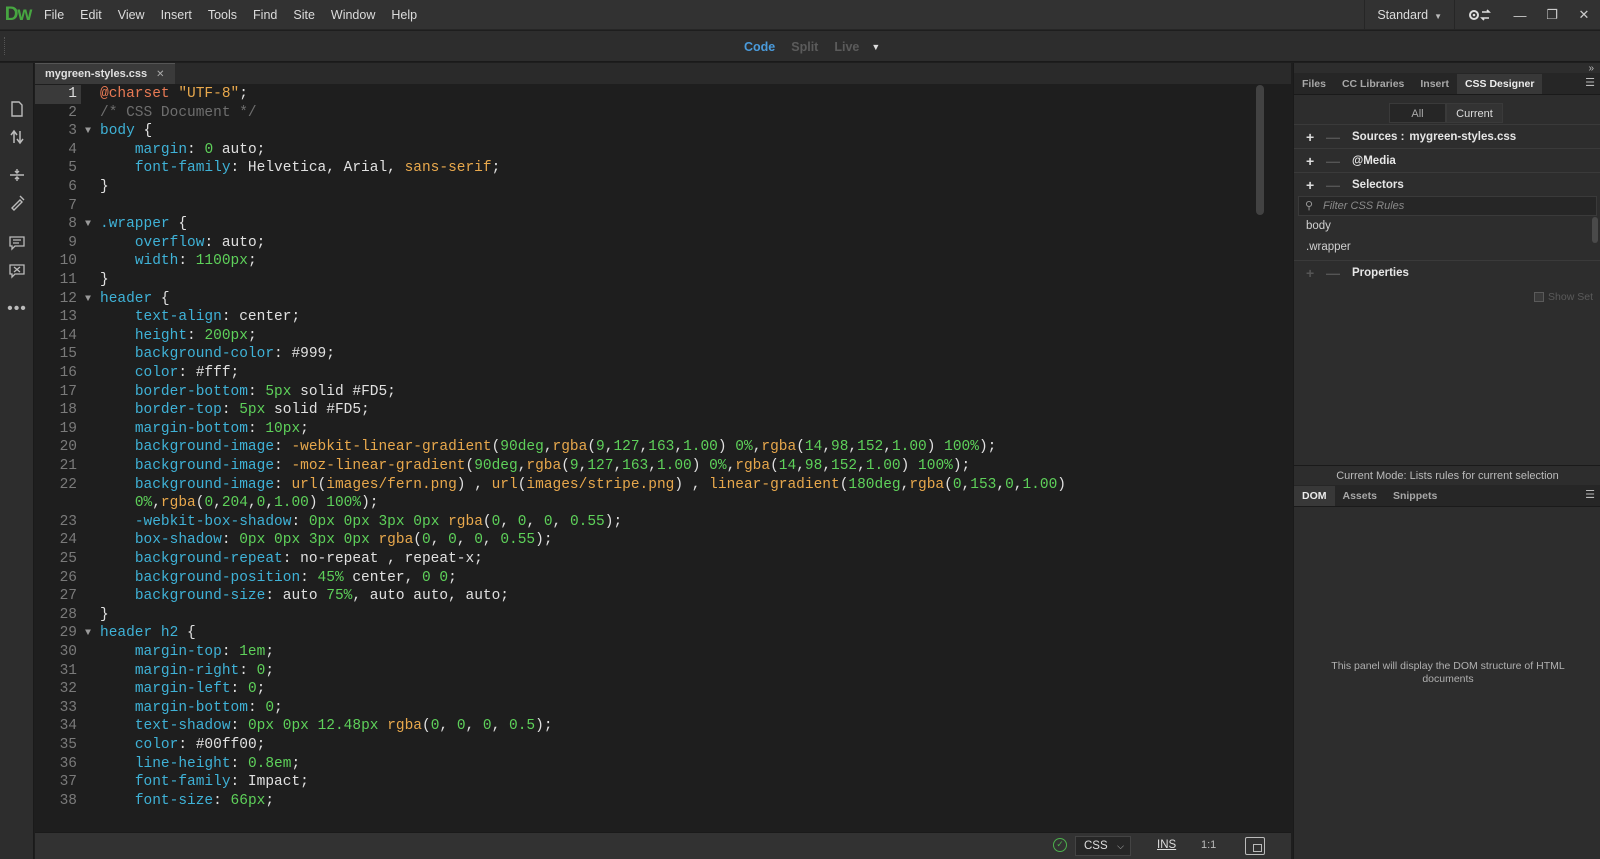 The height and width of the screenshot is (859, 1600). What do you see at coordinates (56, 261) in the screenshot?
I see `line-number: 10` at bounding box center [56, 261].